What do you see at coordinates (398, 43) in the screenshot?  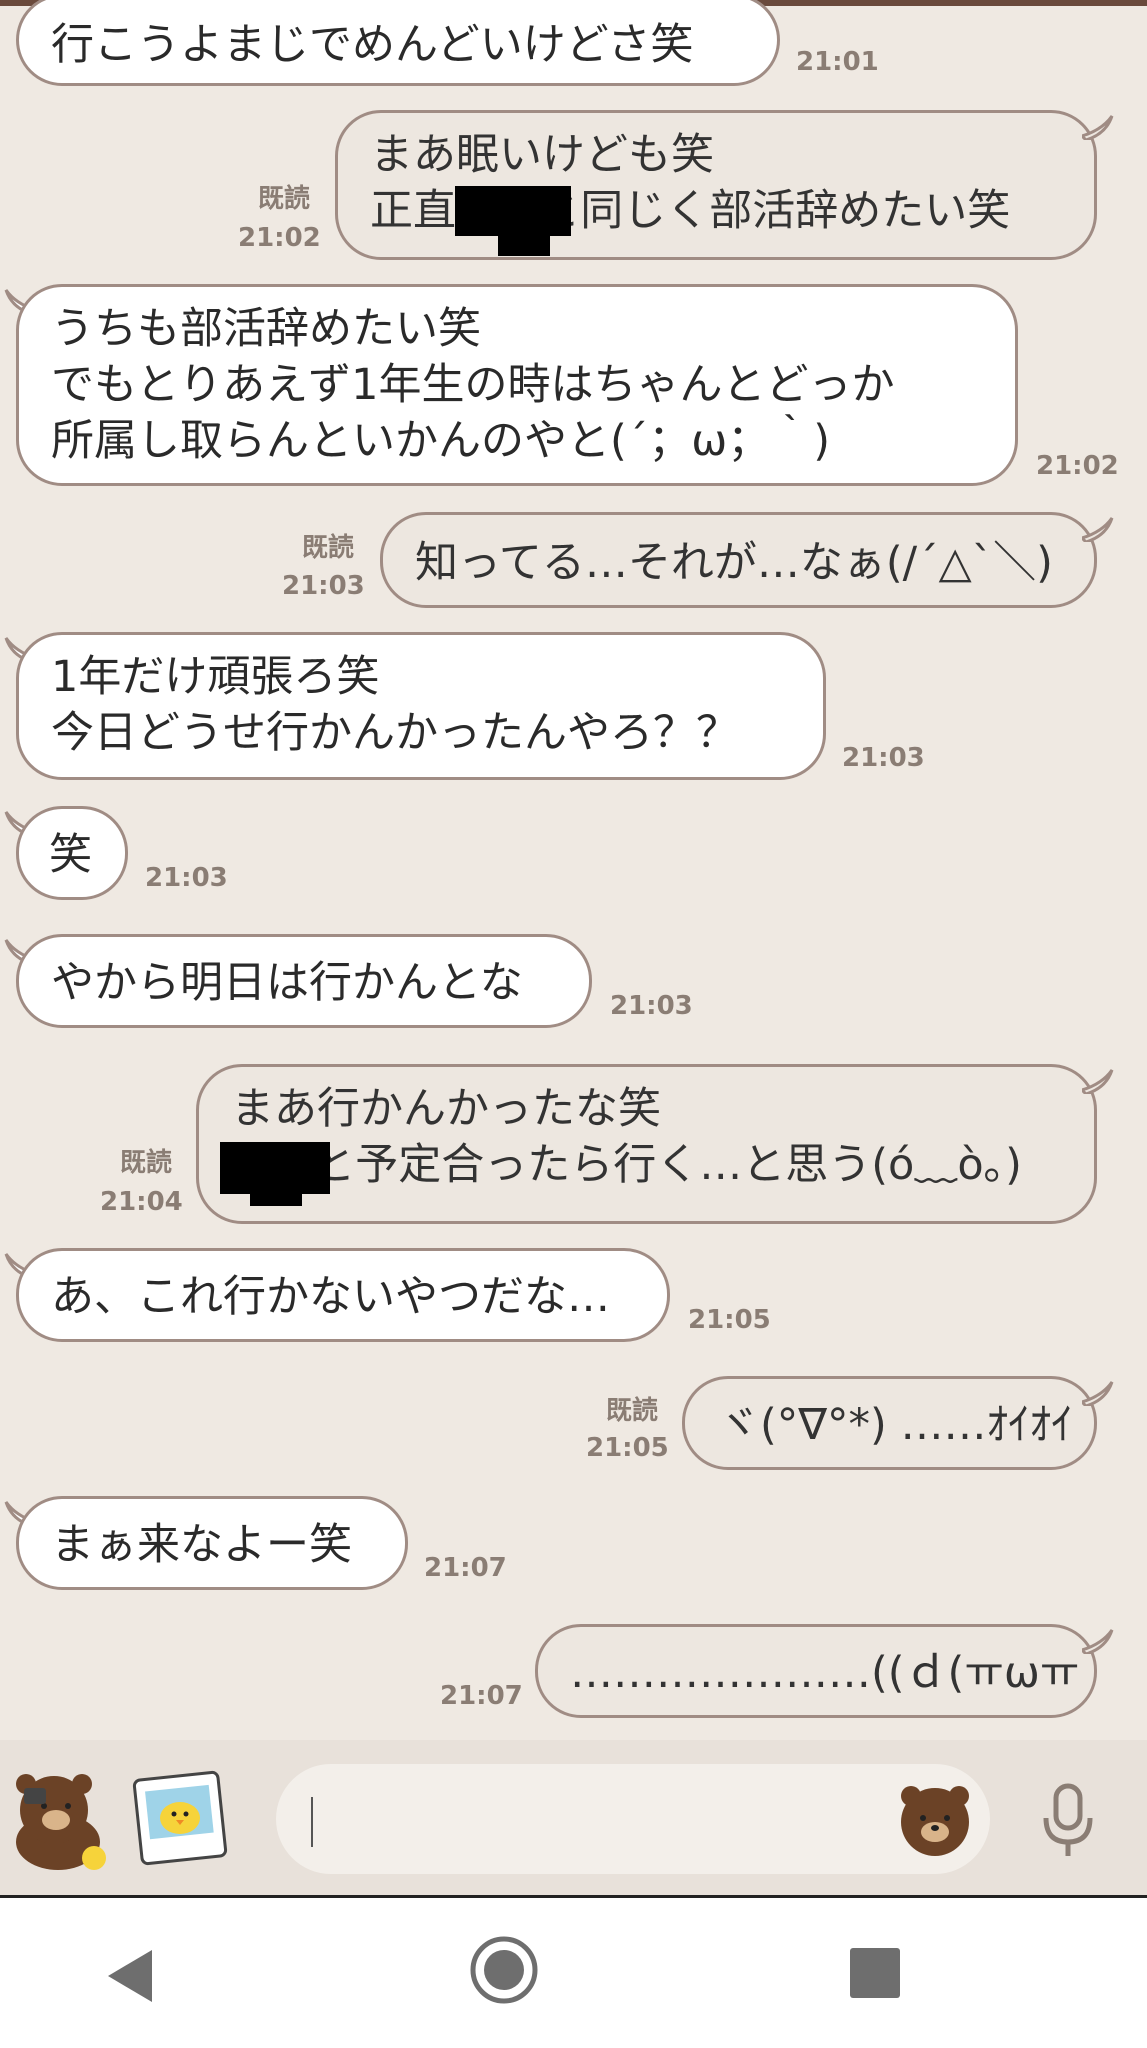 I see `incoming-message-bubble: 行こうよまじでめんどいけどさ笑` at bounding box center [398, 43].